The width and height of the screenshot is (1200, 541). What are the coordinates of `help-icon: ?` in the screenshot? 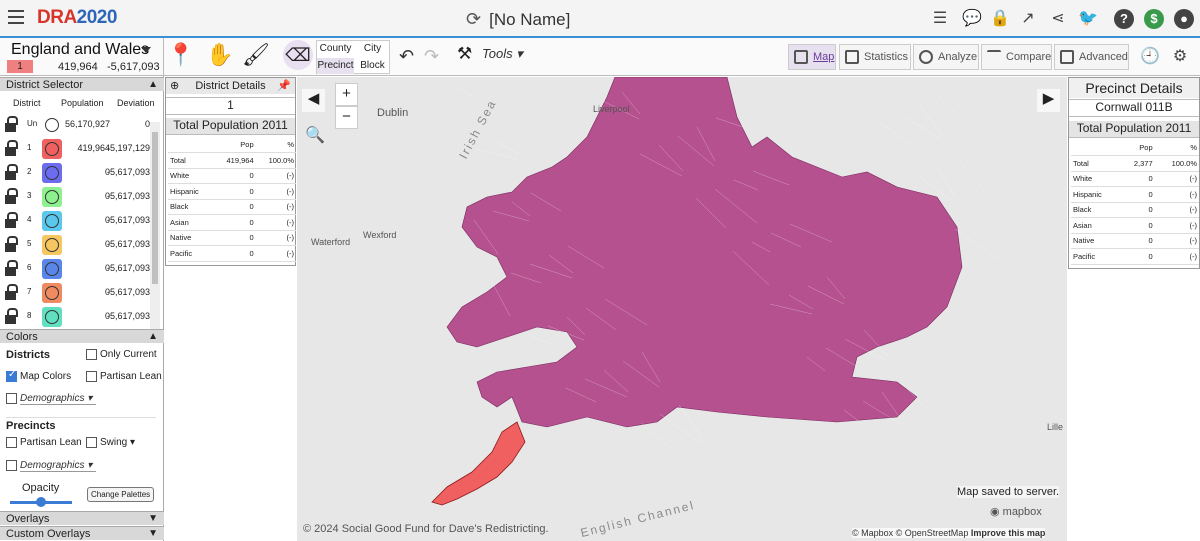 It's located at (1124, 19).